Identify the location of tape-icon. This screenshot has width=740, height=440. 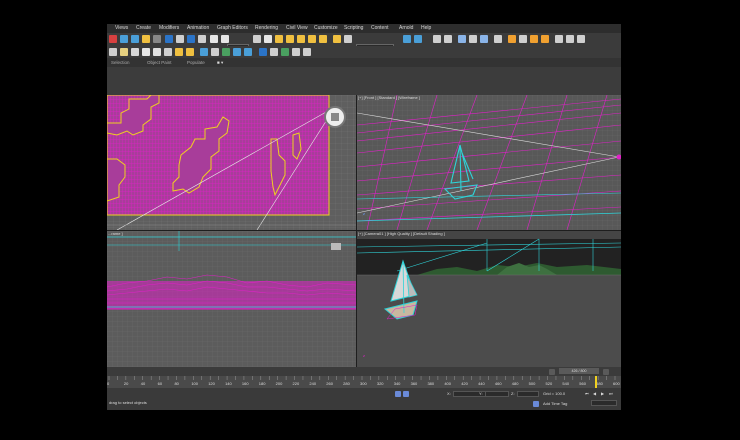
(274, 52).